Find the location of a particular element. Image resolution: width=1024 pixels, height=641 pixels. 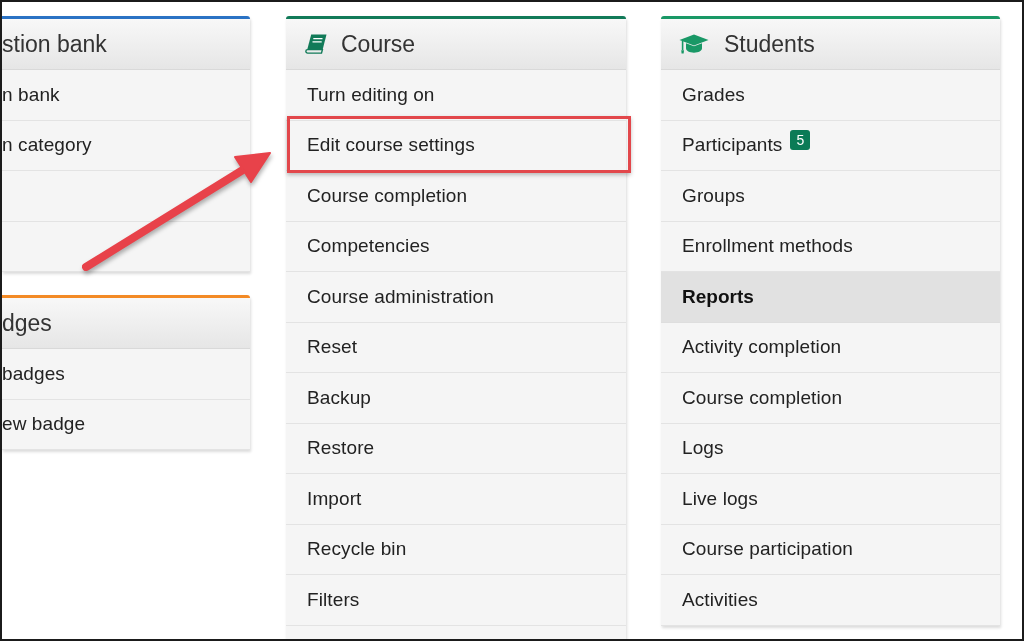

menu-item: Live logs is located at coordinates (830, 499).